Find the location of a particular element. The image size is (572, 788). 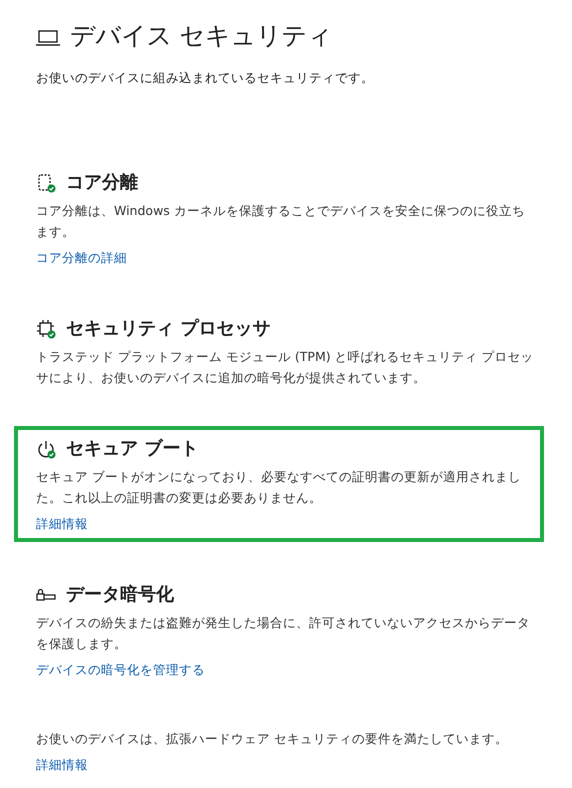

power-check-icon is located at coordinates (46, 449).